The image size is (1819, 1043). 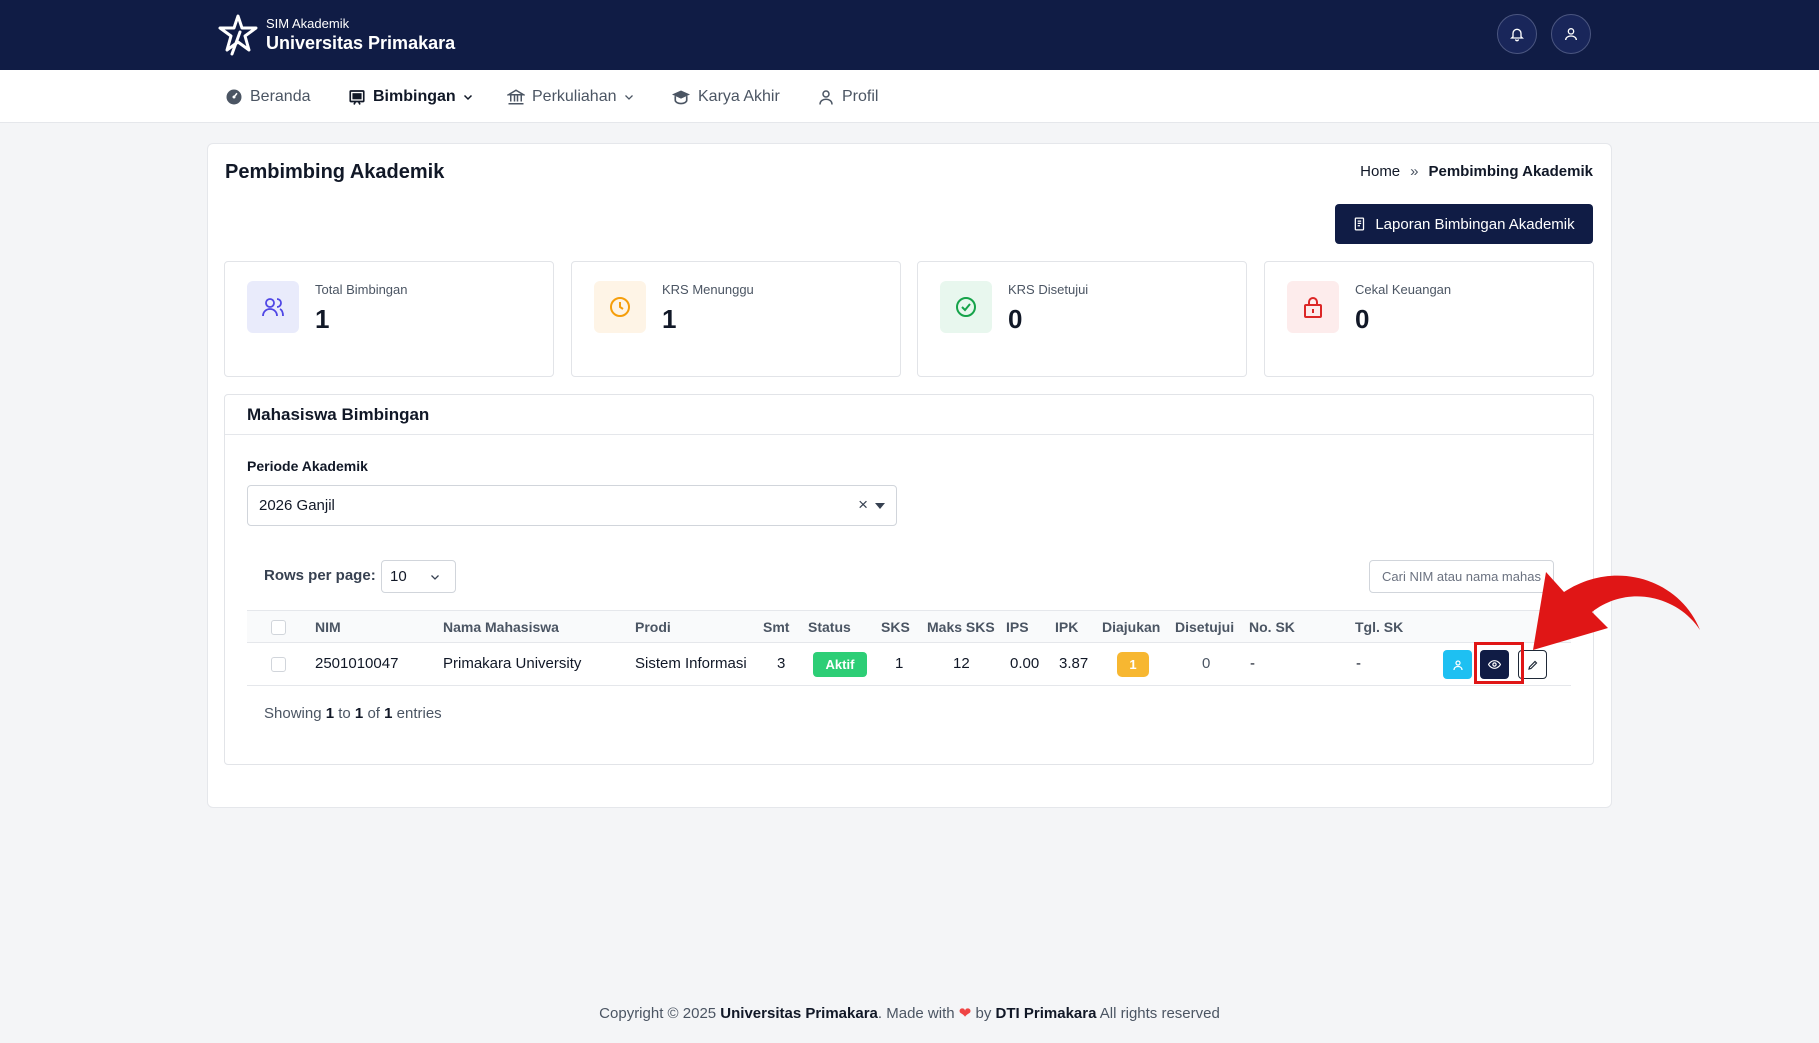 What do you see at coordinates (1475, 224) in the screenshot?
I see `report-button-label: Laporan Bimbingan Akademik` at bounding box center [1475, 224].